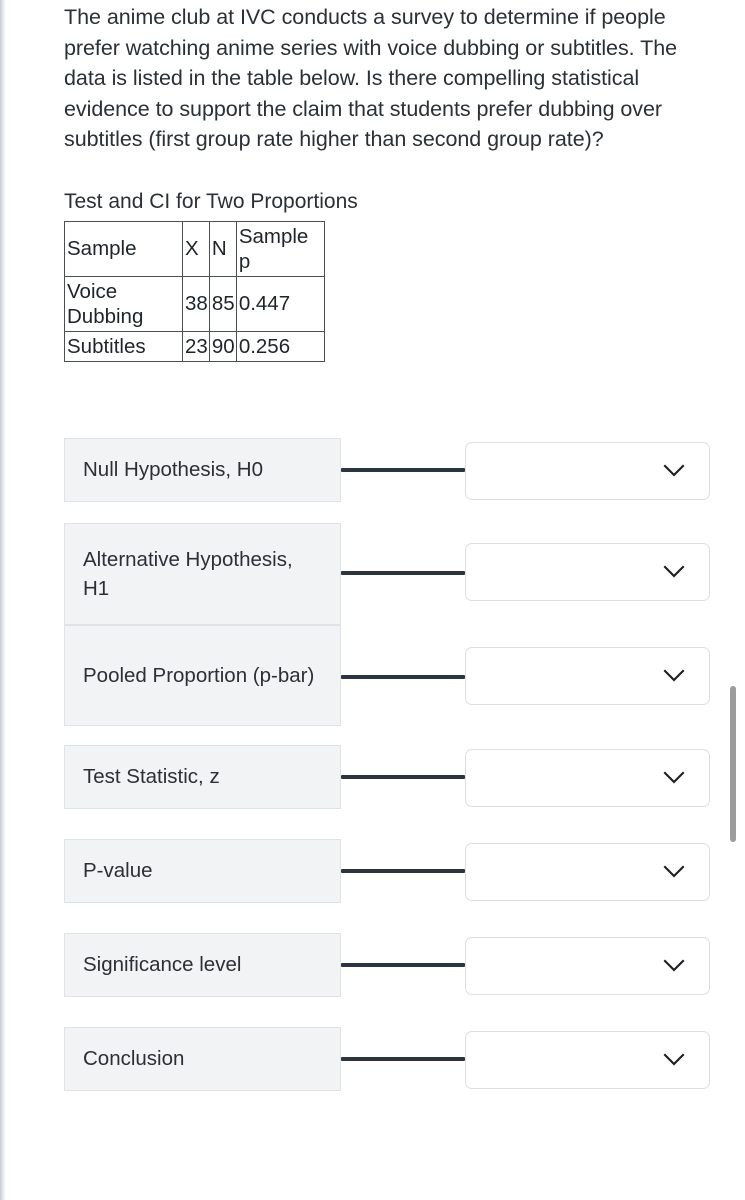  I want to click on label-text: Test Statistic, z, so click(151, 777).